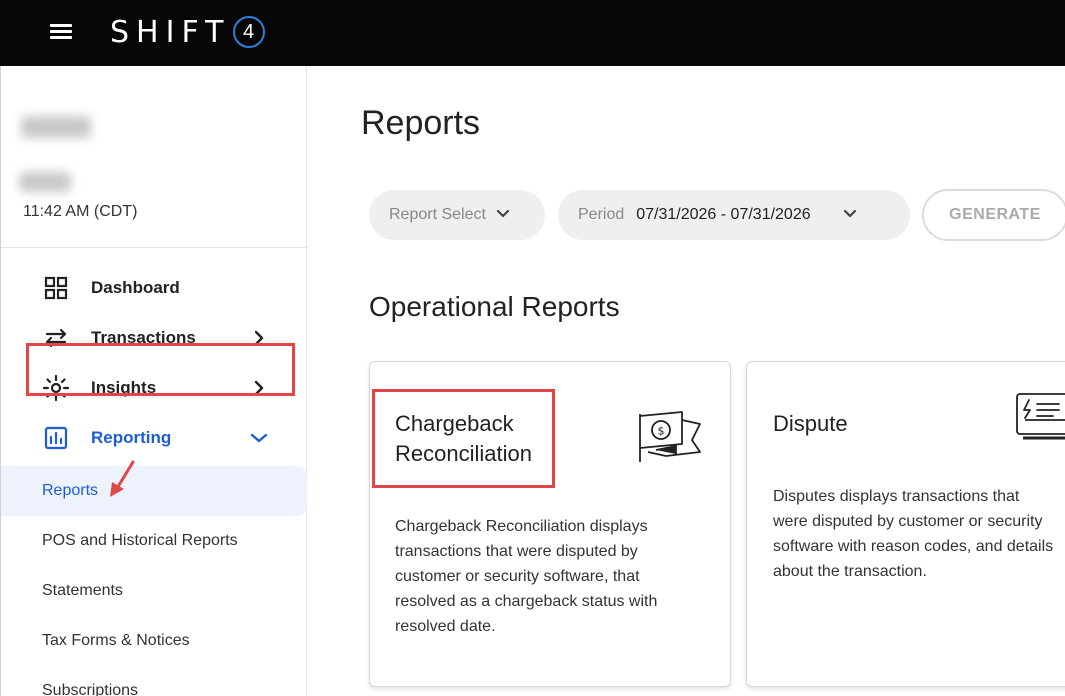  I want to click on sidebar-item-reporting: Reporting, so click(156, 438).